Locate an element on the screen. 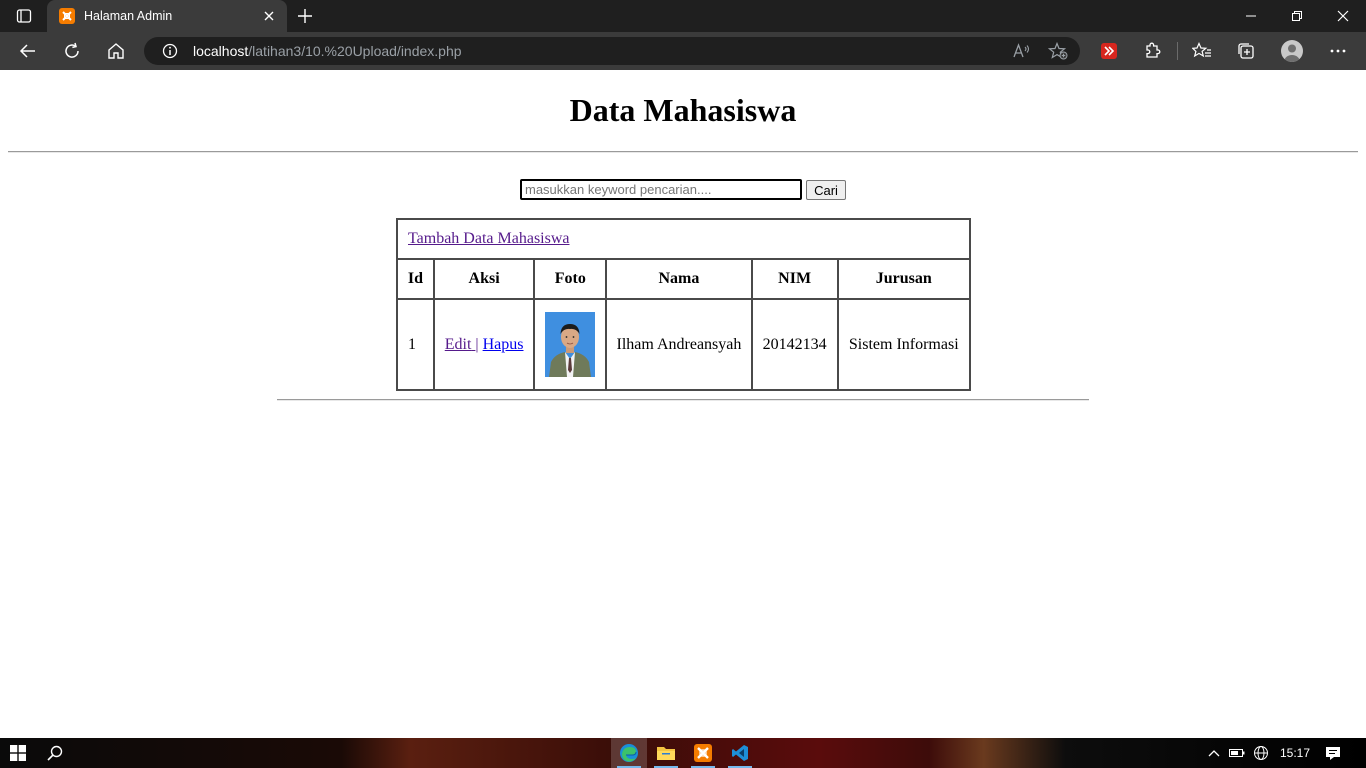  edit-link: Edit | is located at coordinates (462, 344).